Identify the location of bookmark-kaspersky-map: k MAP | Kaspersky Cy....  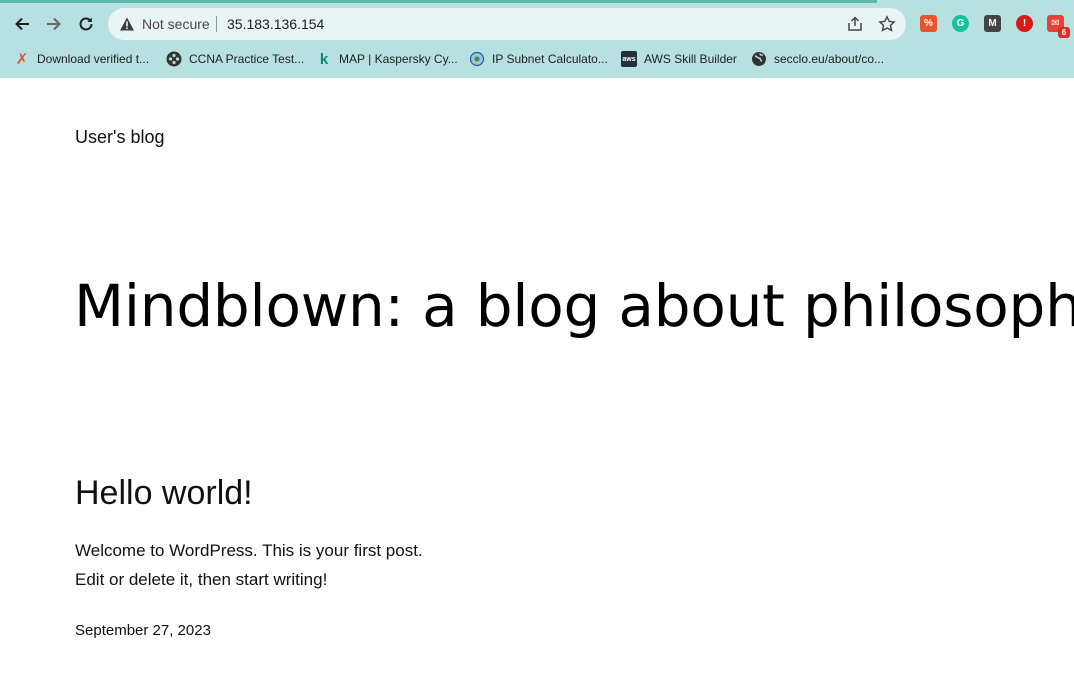
(387, 59).